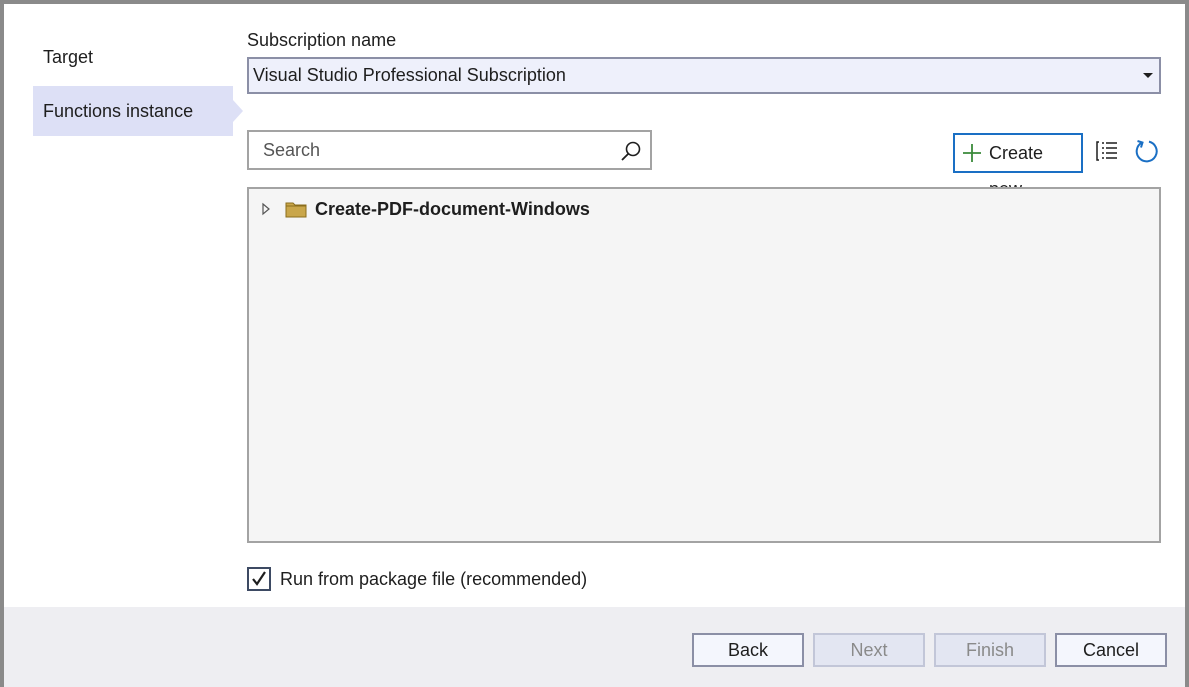  Describe the element at coordinates (1018, 166) in the screenshot. I see `create-new-button: Create new` at that location.